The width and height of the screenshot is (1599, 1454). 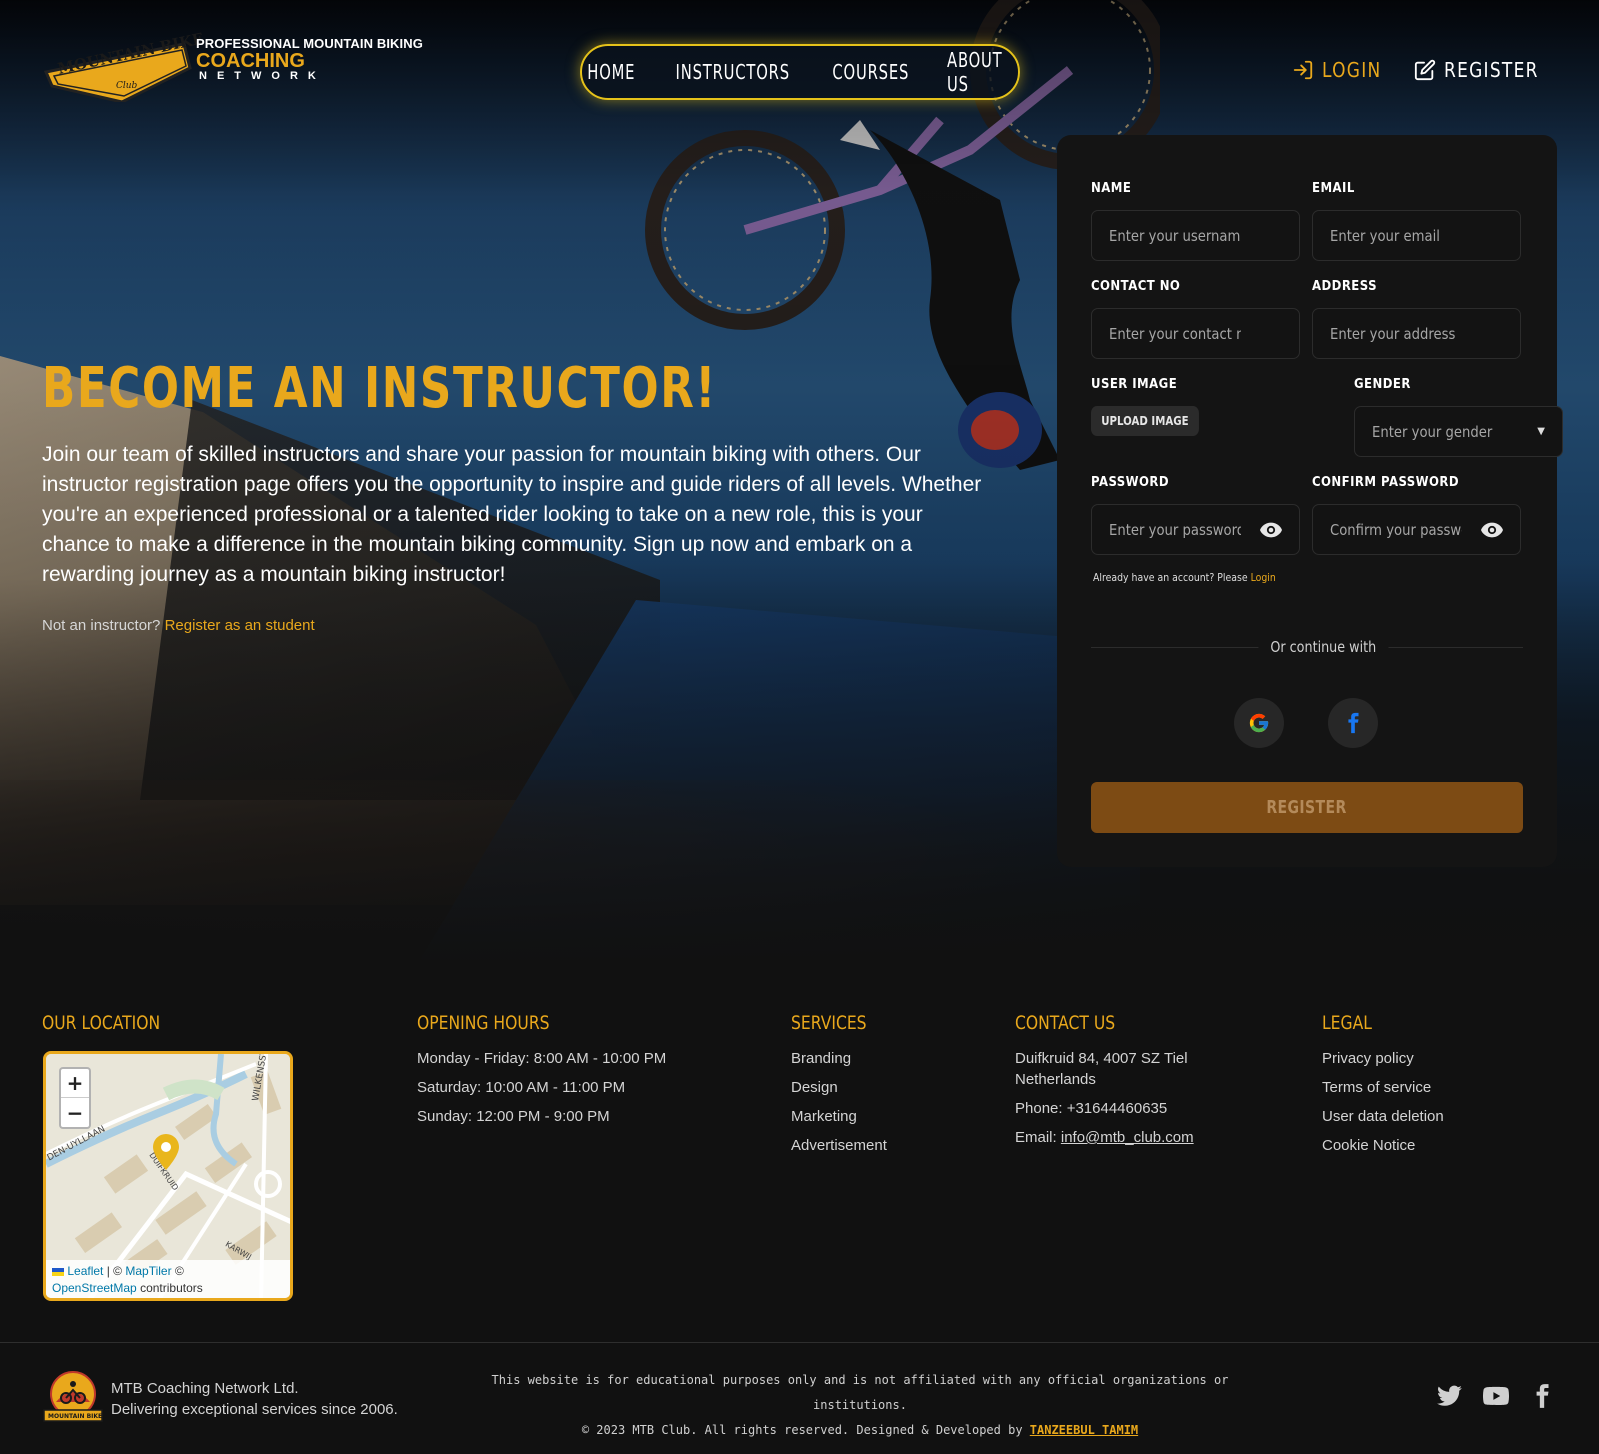 What do you see at coordinates (1383, 1058) in the screenshot?
I see `legal-link-privacy: Privacy policy` at bounding box center [1383, 1058].